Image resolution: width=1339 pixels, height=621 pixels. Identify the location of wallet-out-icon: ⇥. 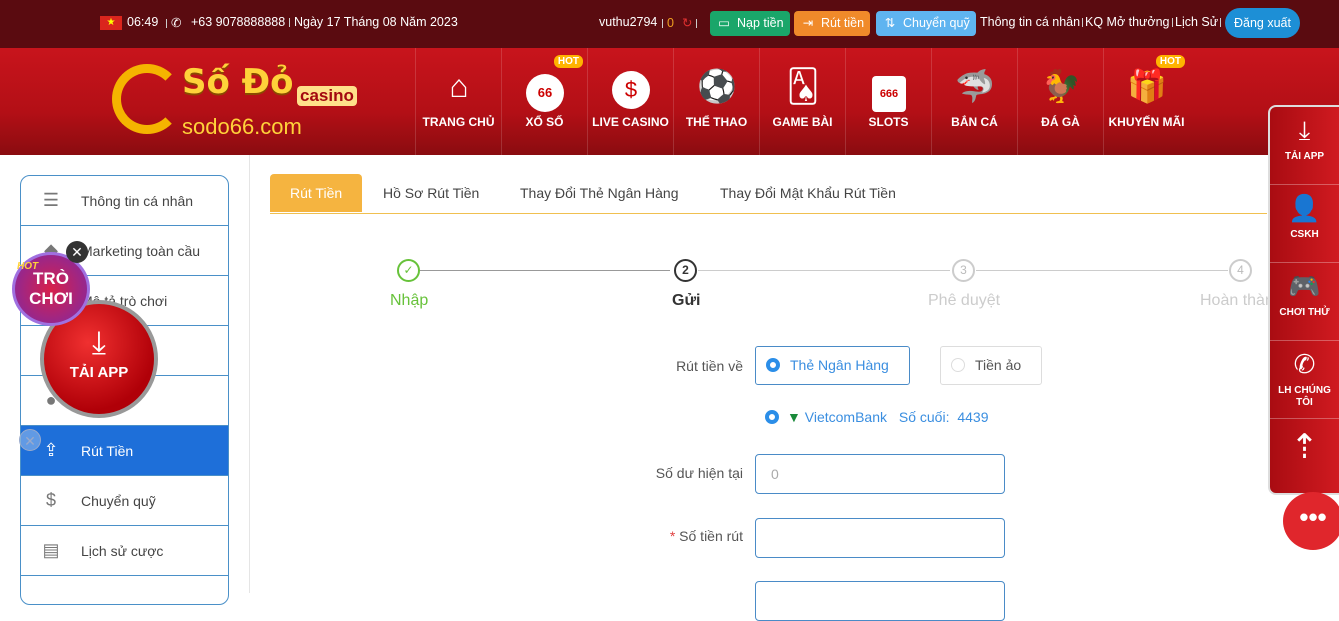
(808, 23).